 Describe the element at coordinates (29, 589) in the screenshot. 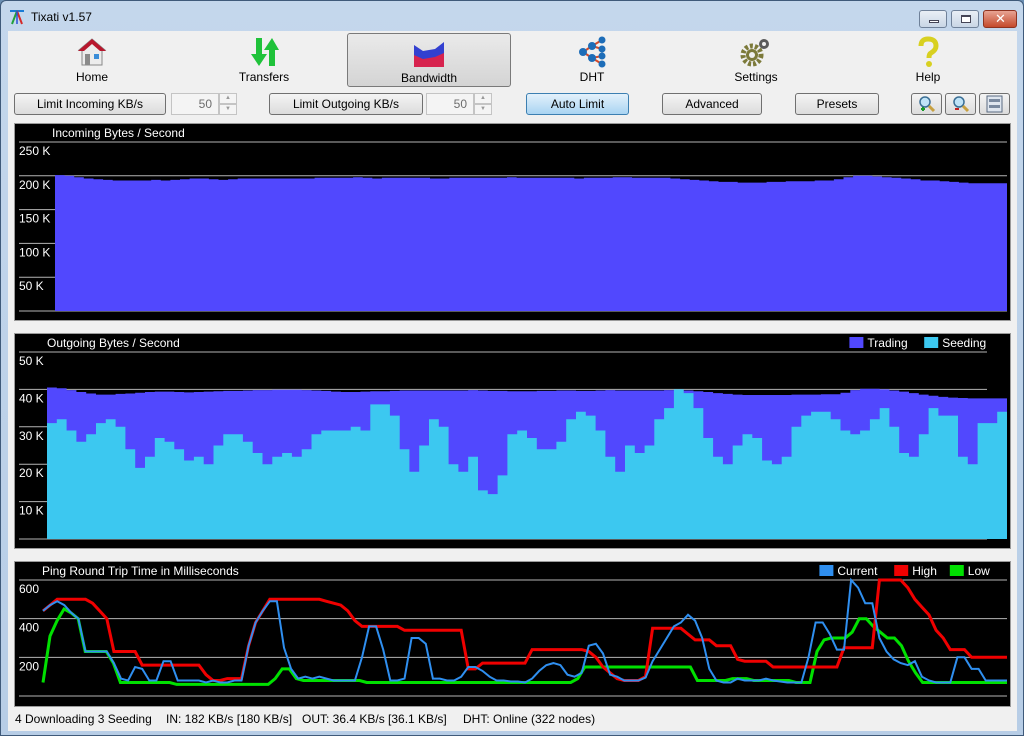

I see `y-tick-label: 600` at that location.